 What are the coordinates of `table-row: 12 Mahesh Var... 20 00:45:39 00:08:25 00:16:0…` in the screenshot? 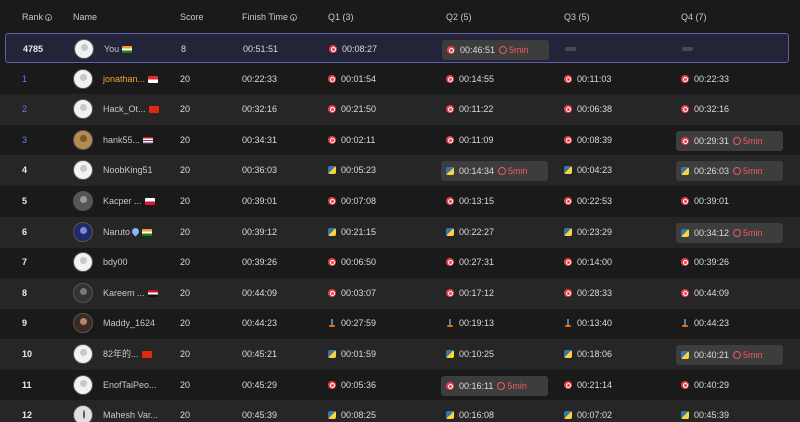 It's located at (400, 411).